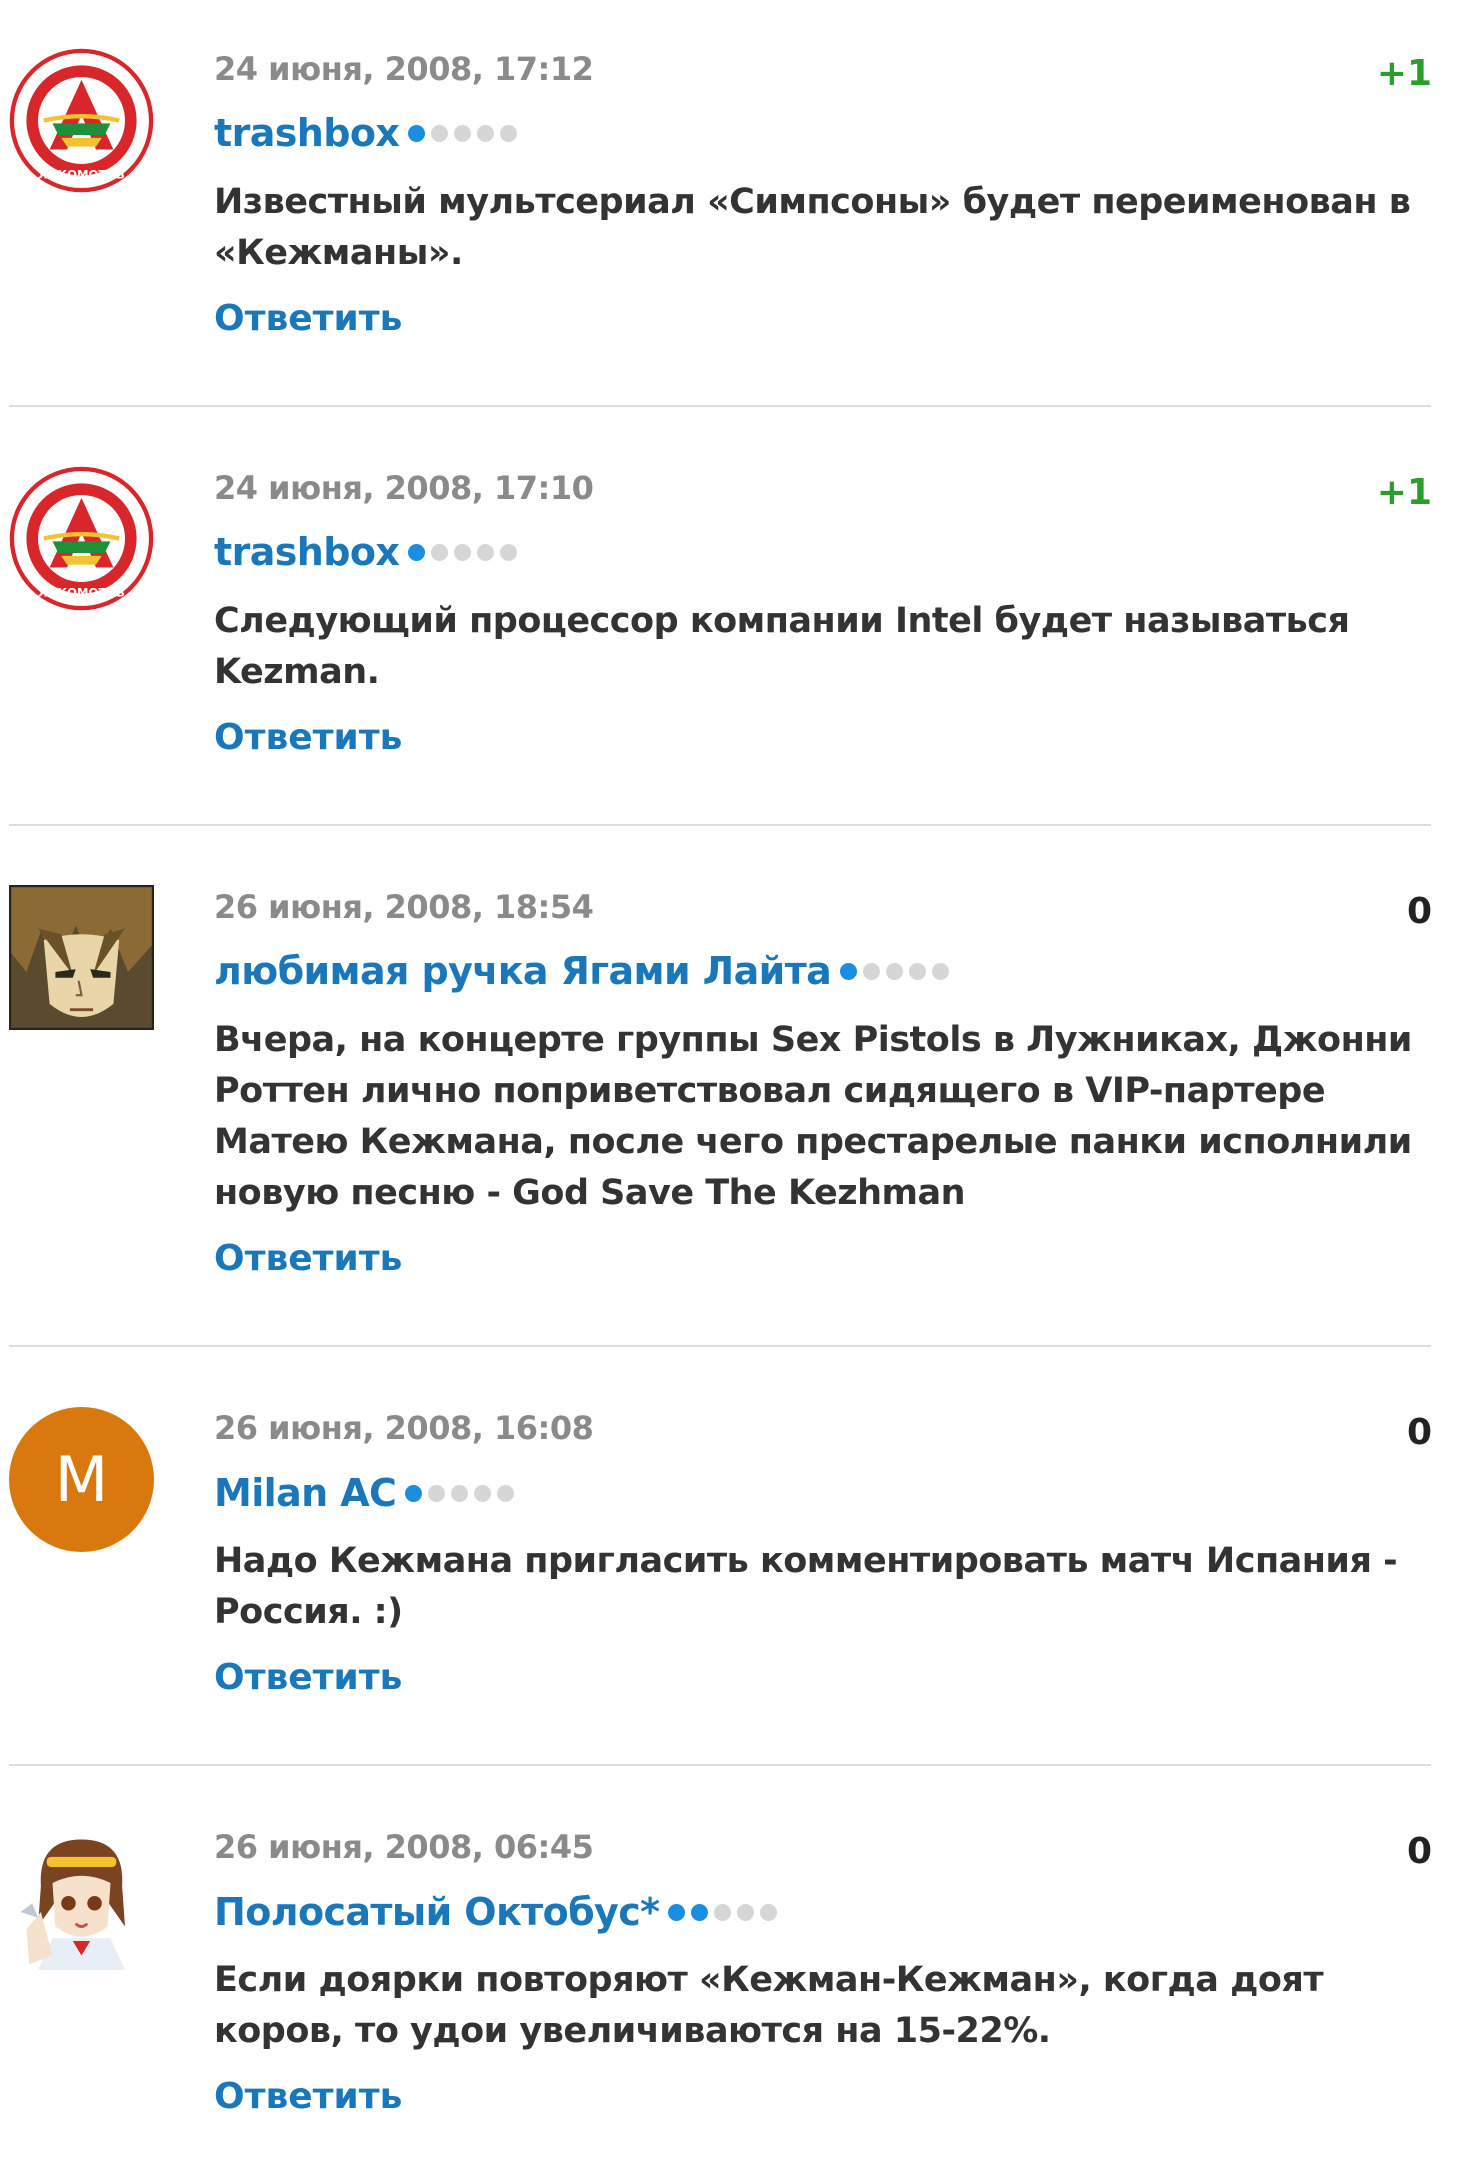 The image size is (1460, 2168). What do you see at coordinates (404, 1428) in the screenshot?
I see `comment-date: 26 июня, 2008, 16:08` at bounding box center [404, 1428].